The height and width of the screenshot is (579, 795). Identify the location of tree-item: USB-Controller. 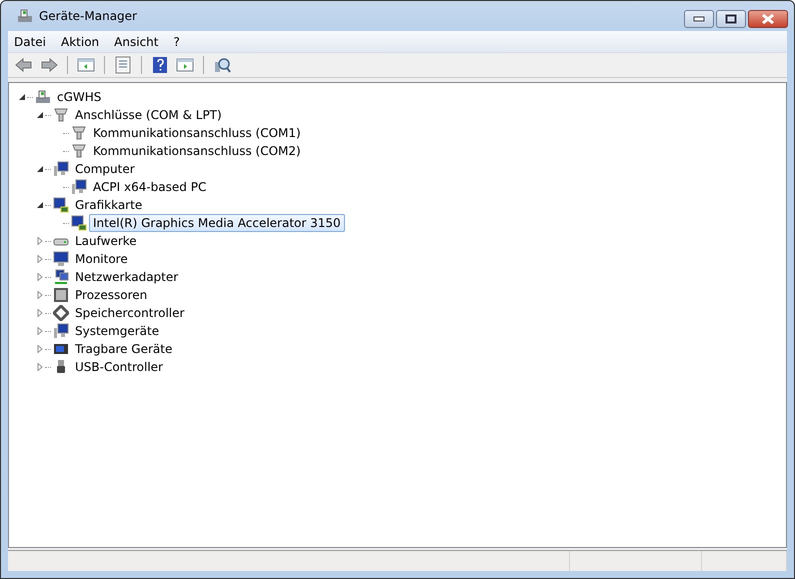
(119, 367).